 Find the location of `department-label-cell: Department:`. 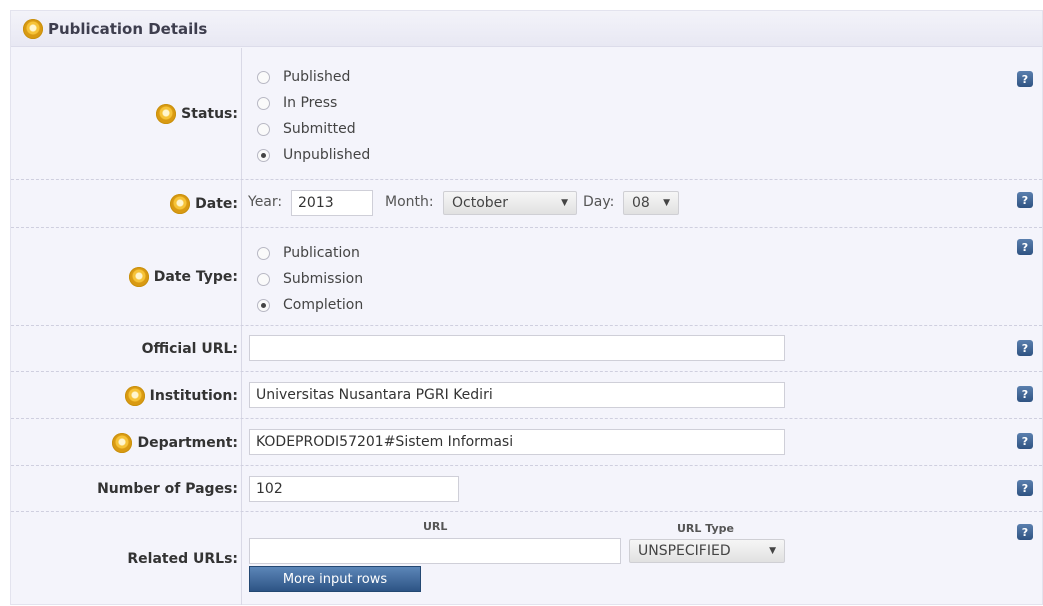

department-label-cell: Department: is located at coordinates (124, 442).